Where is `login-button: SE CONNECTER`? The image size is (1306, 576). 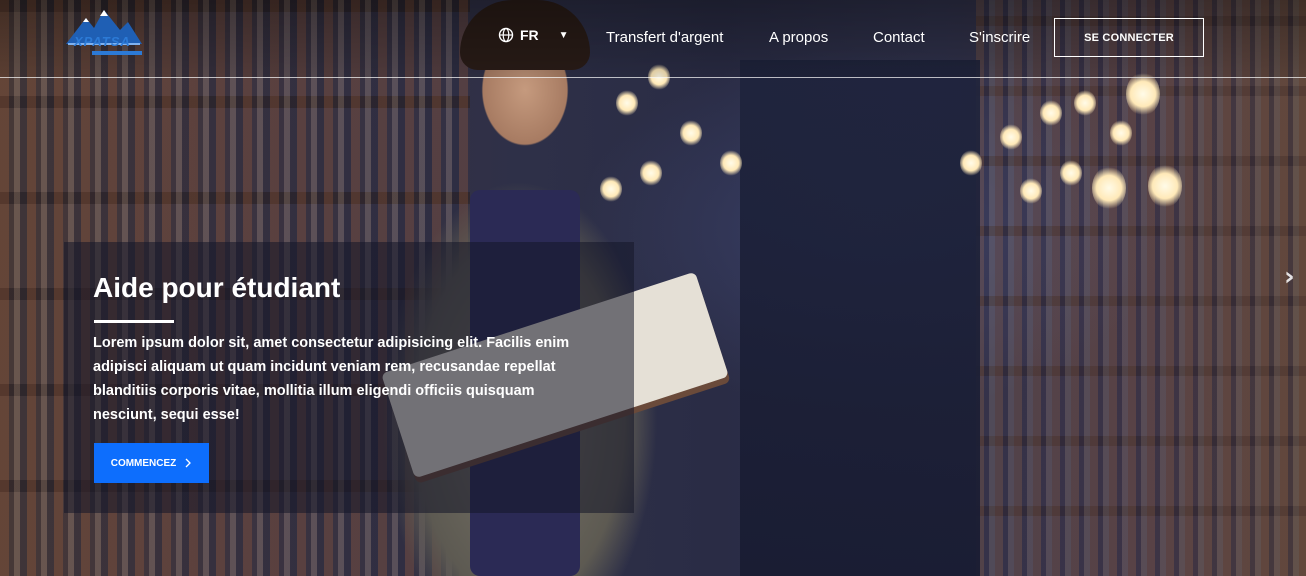 login-button: SE CONNECTER is located at coordinates (1129, 37).